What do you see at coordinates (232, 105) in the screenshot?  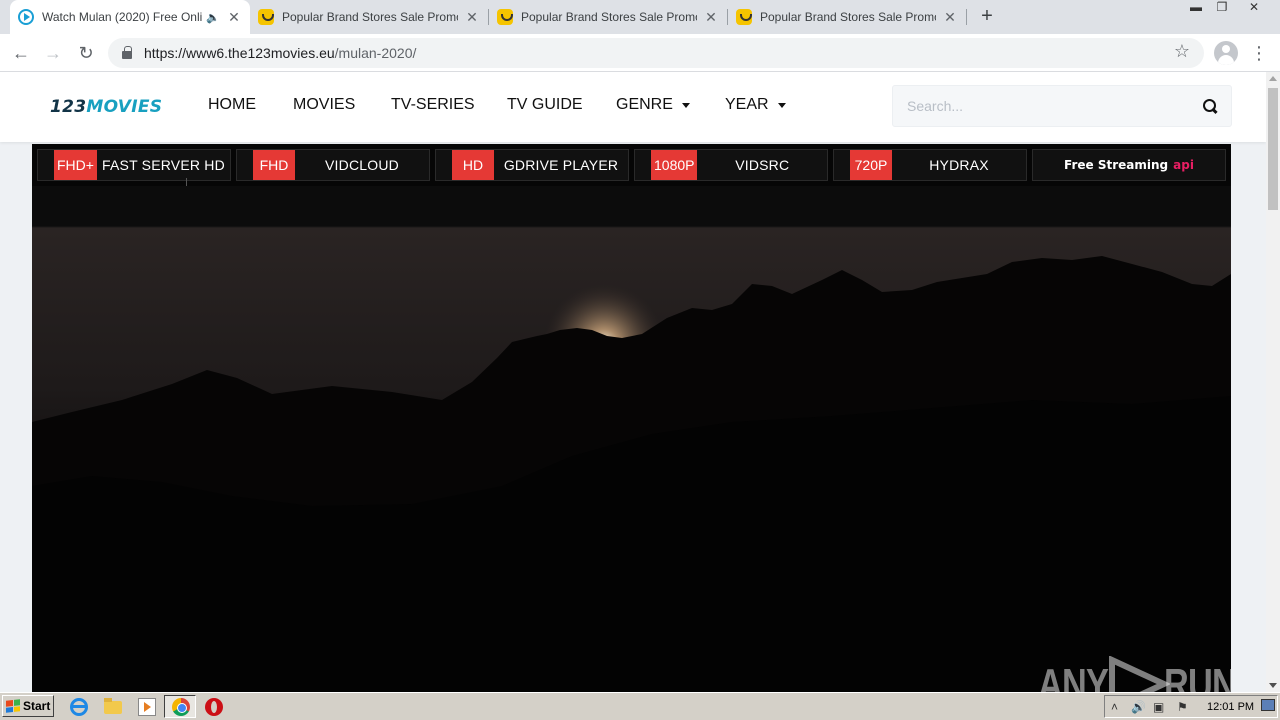 I see `nav-home: HOME` at bounding box center [232, 105].